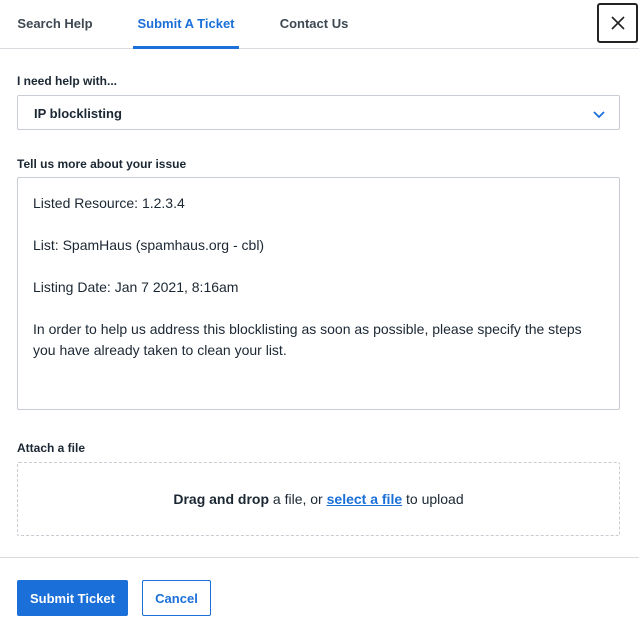 This screenshot has width=639, height=637. What do you see at coordinates (72, 598) in the screenshot?
I see `submit-ticket-button: Submit Ticket` at bounding box center [72, 598].